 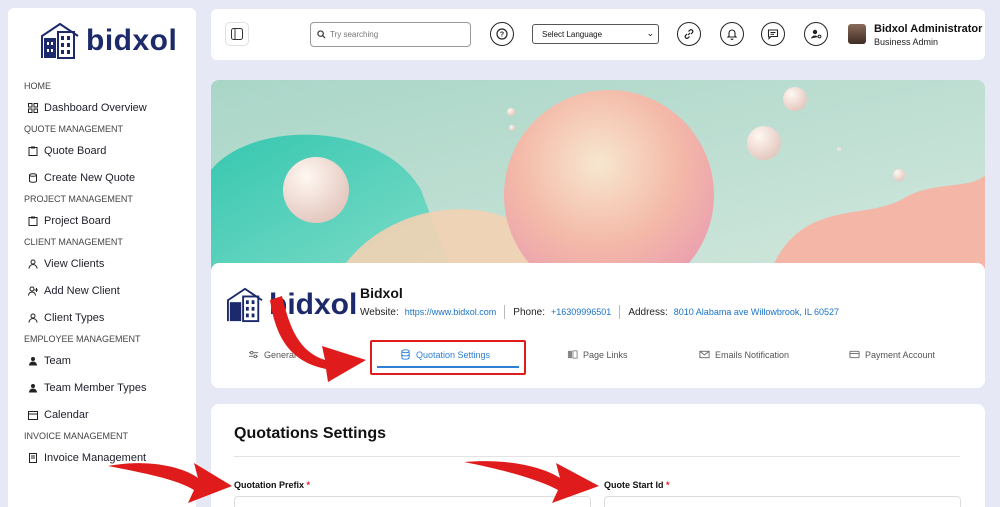 I want to click on quote-start-id-input, so click(x=782, y=501).